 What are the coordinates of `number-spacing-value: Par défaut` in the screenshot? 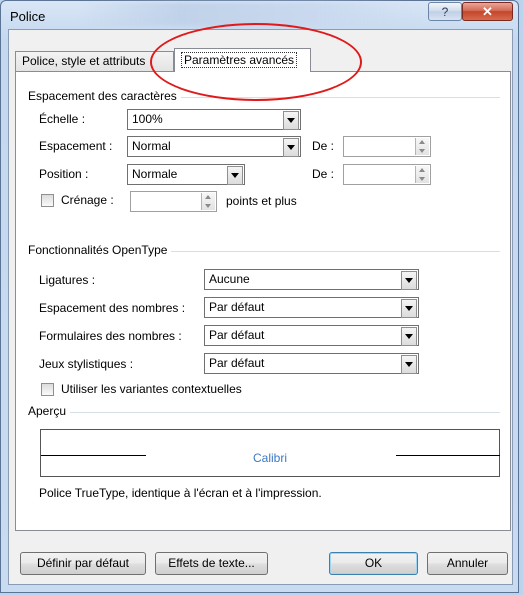 It's located at (237, 307).